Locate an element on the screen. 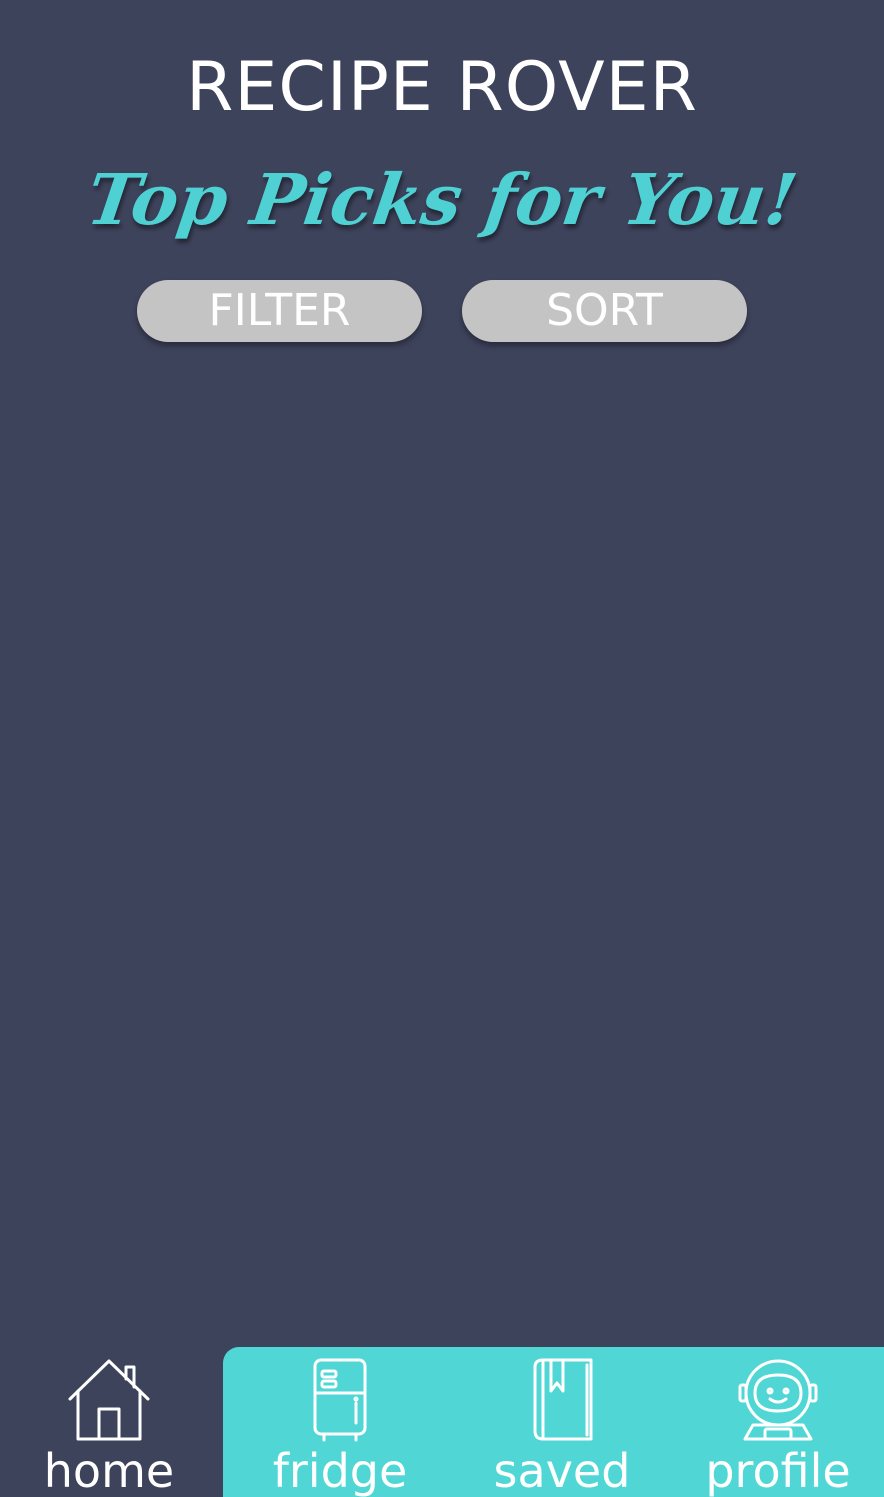 This screenshot has width=884, height=1497. app-title: RECIPE ROVER is located at coordinates (442, 87).